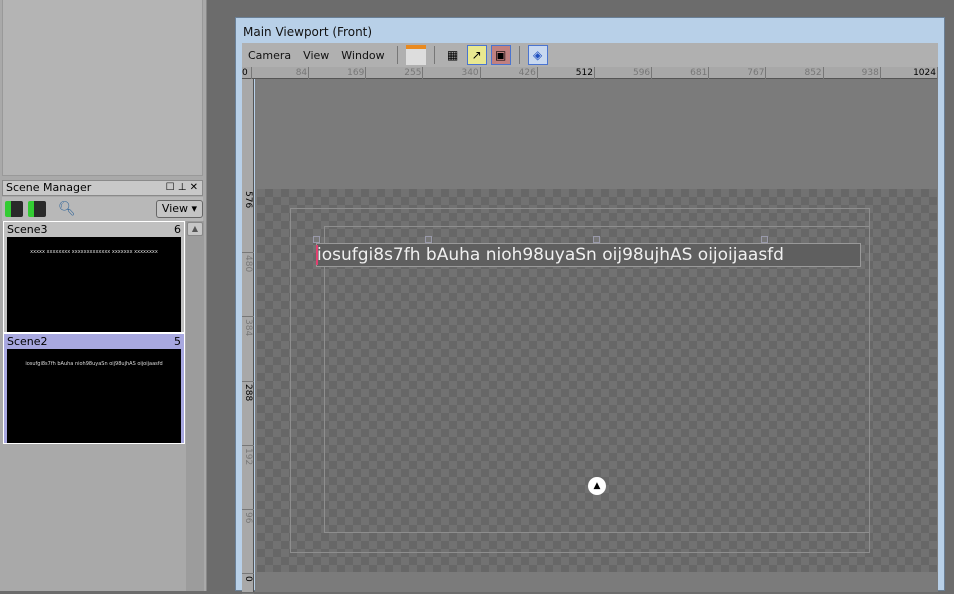  What do you see at coordinates (852, 73) in the screenshot?
I see `ruler-tick: 938` at bounding box center [852, 73].